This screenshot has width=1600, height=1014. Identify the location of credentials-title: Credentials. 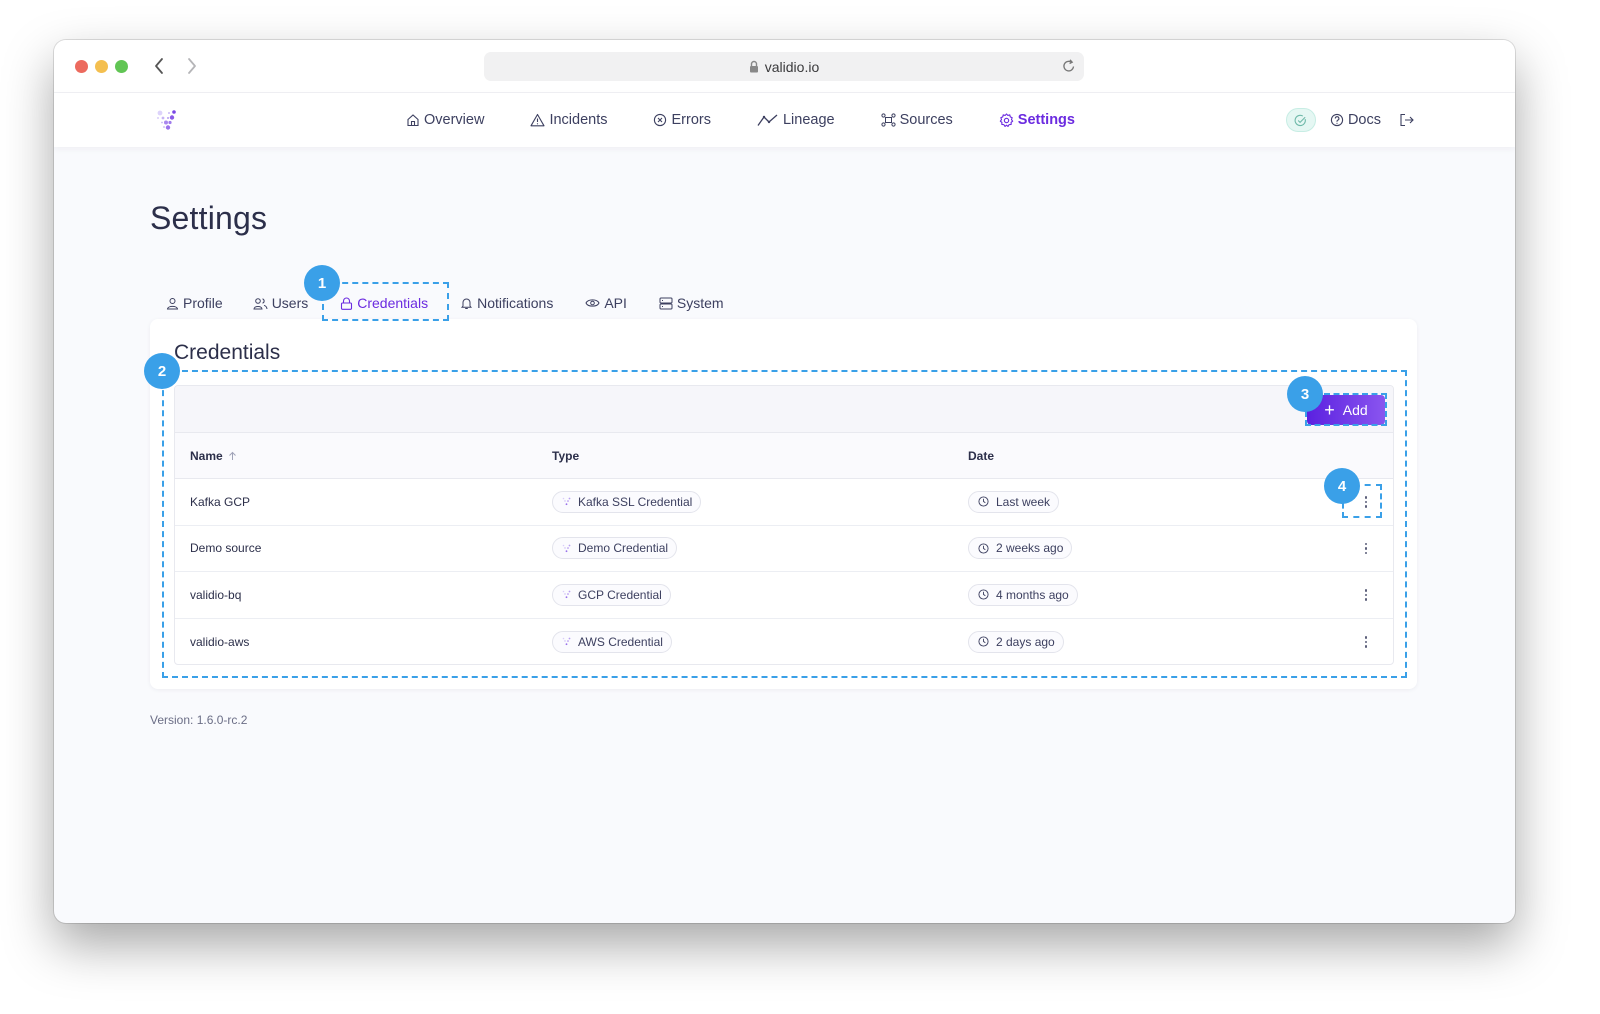
(227, 352).